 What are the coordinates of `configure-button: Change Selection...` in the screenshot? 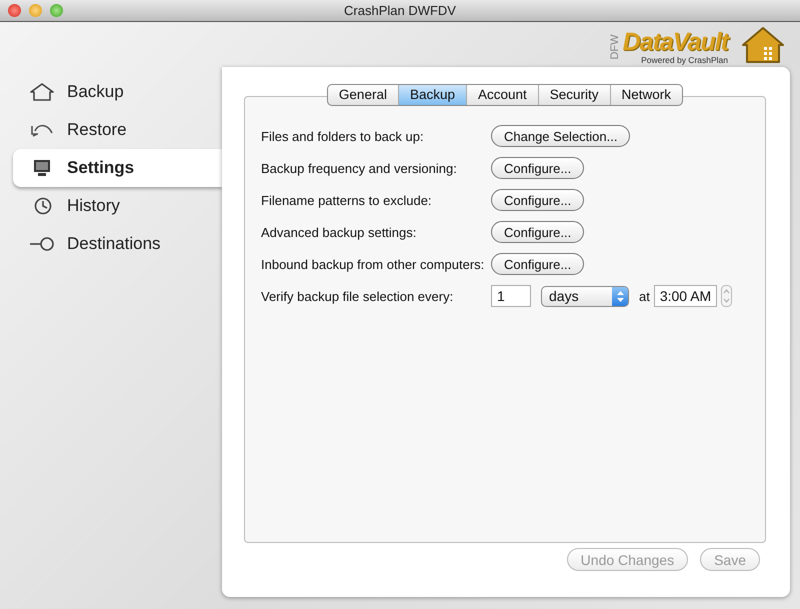 It's located at (560, 136).